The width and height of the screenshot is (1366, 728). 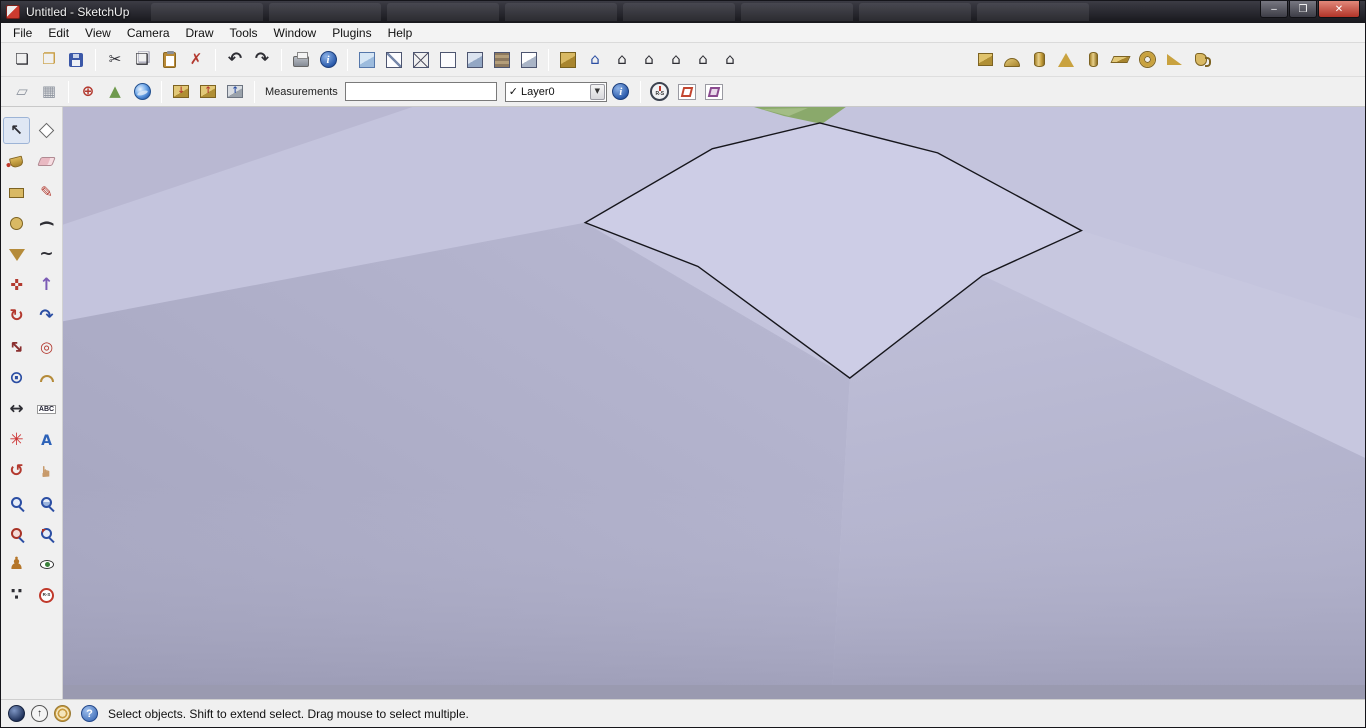 What do you see at coordinates (262, 60) in the screenshot?
I see `redo-button: ↷` at bounding box center [262, 60].